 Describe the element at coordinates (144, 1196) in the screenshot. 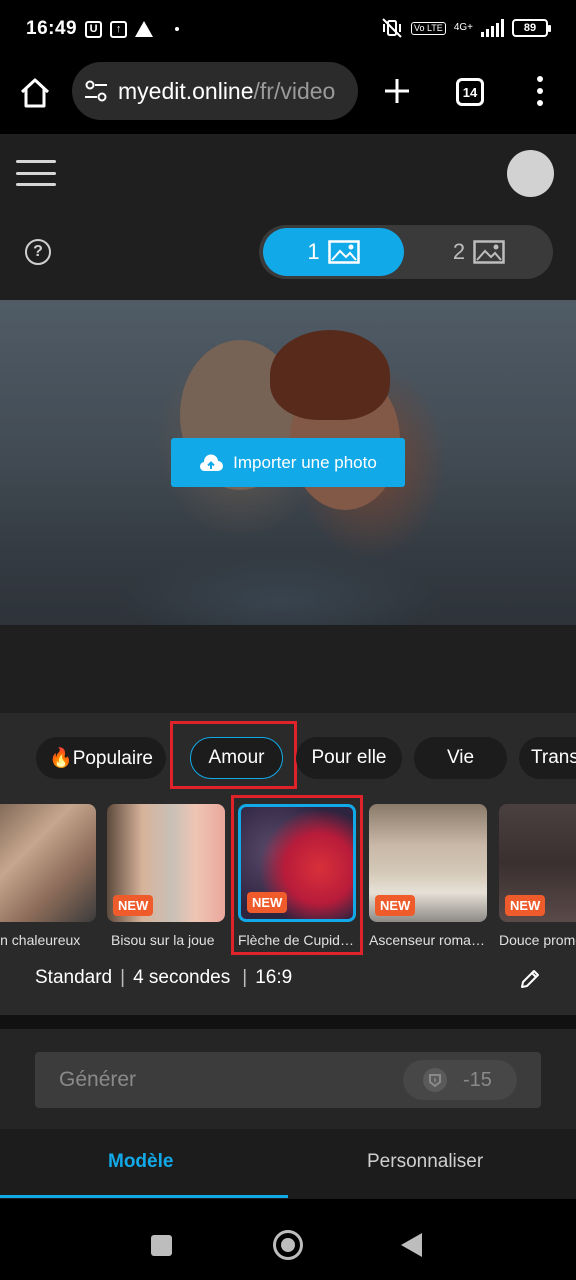

I see `active-tab-indicator` at that location.